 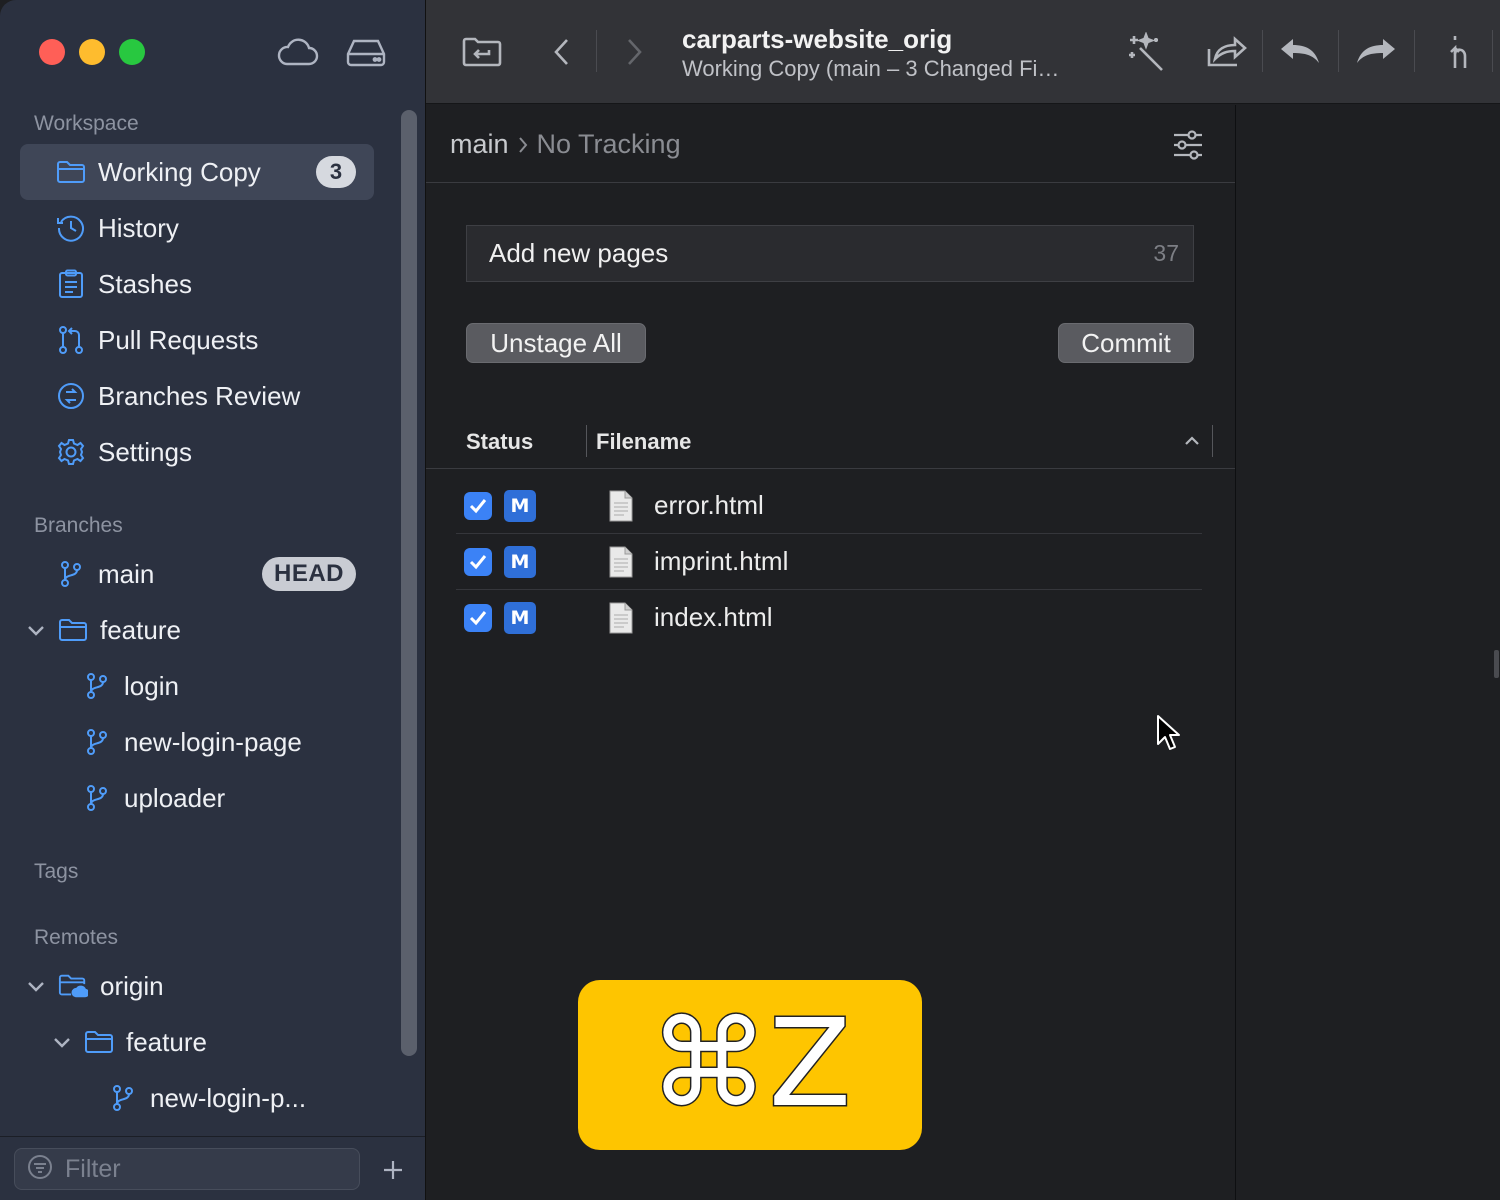 I want to click on keyboard-shortcut-overlay: ⌘Z, so click(x=750, y=1065).